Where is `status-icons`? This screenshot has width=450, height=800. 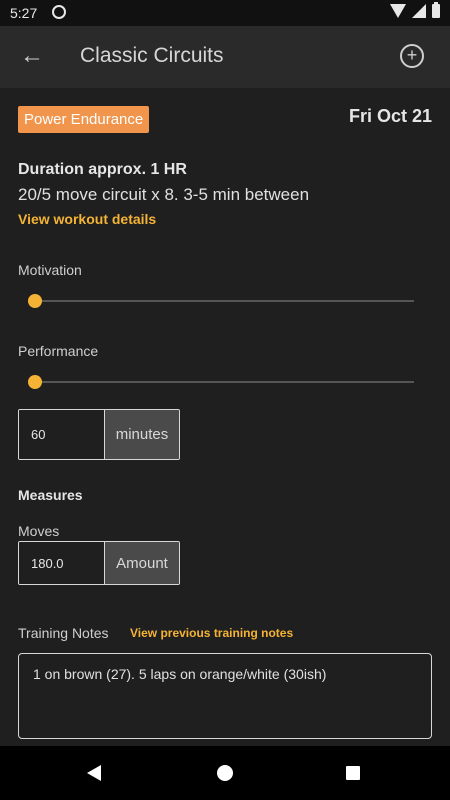 status-icons is located at coordinates (415, 10).